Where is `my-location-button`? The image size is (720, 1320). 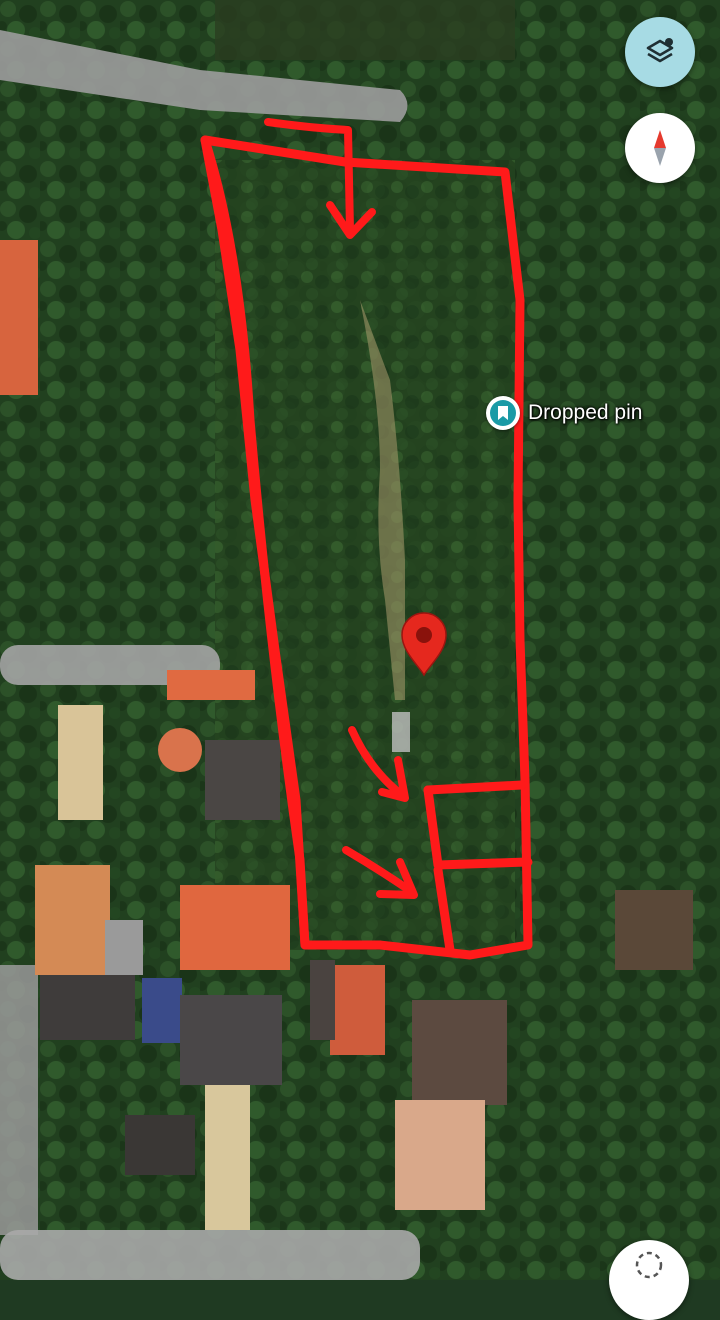
my-location-button is located at coordinates (649, 1280).